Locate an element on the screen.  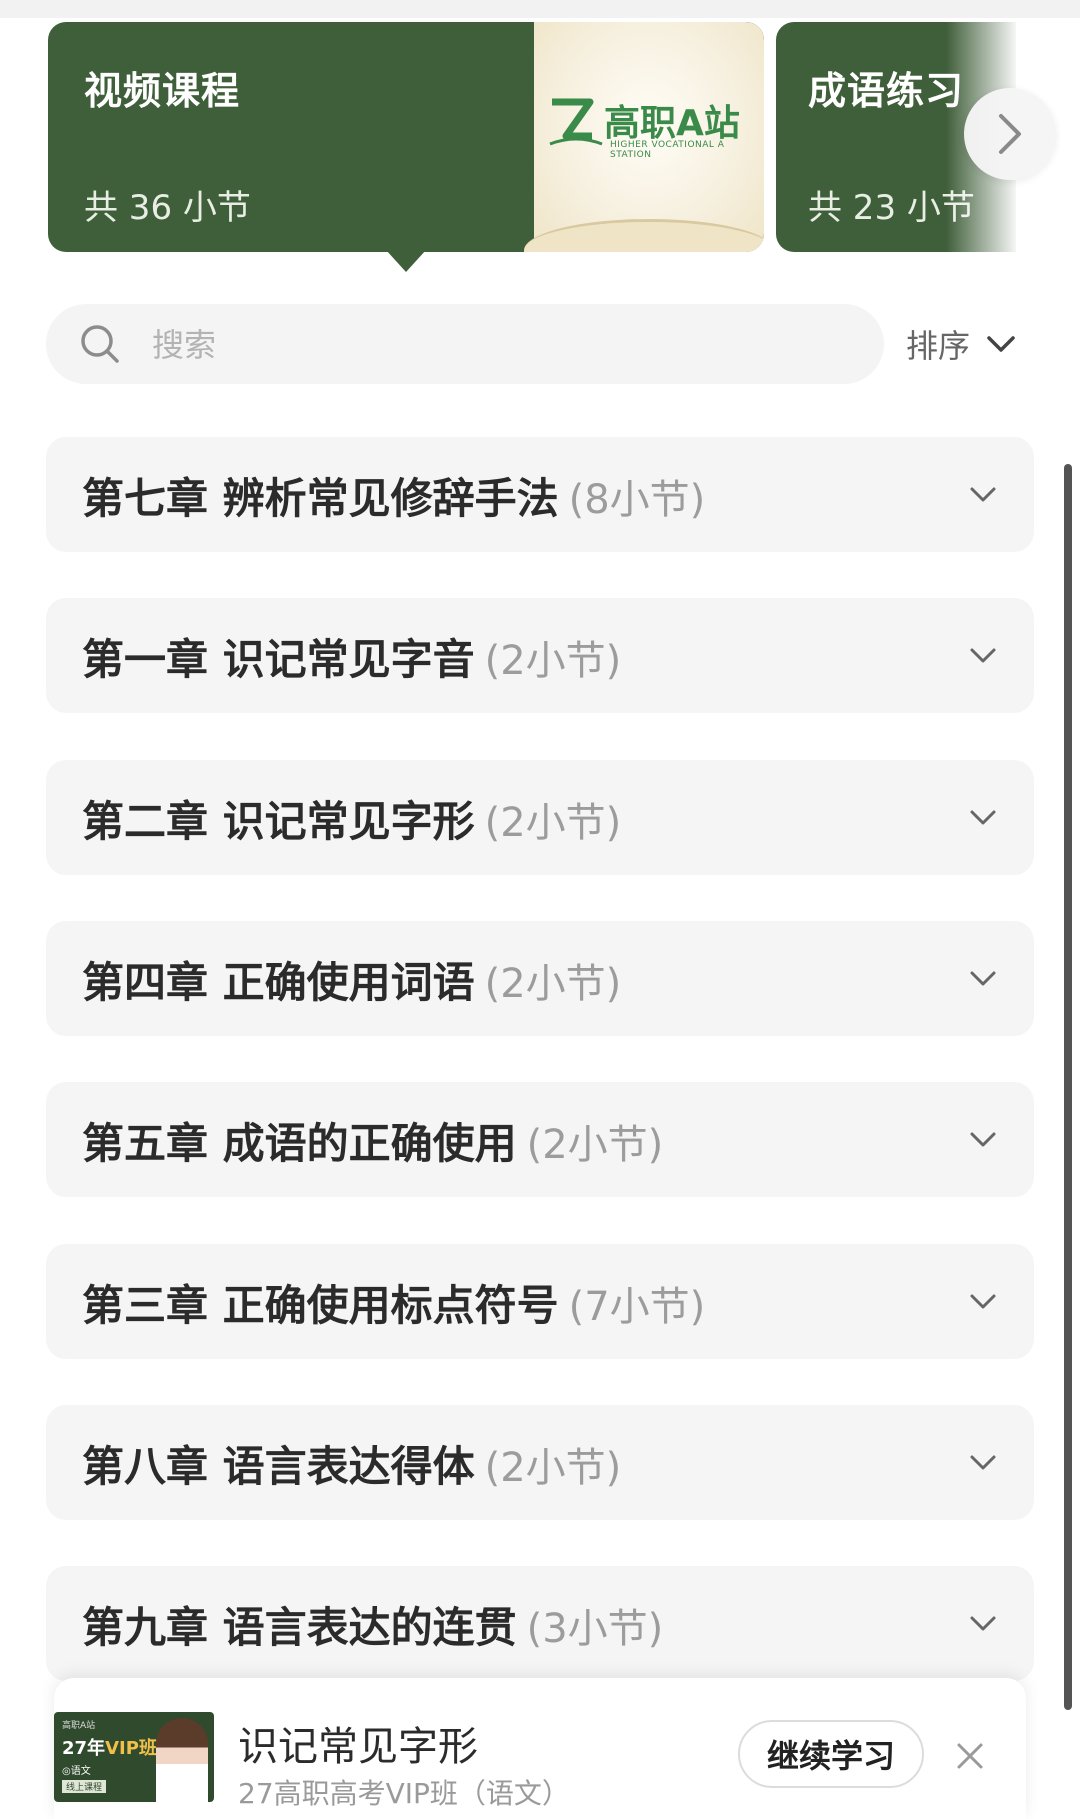
search-bar is located at coordinates (465, 344).